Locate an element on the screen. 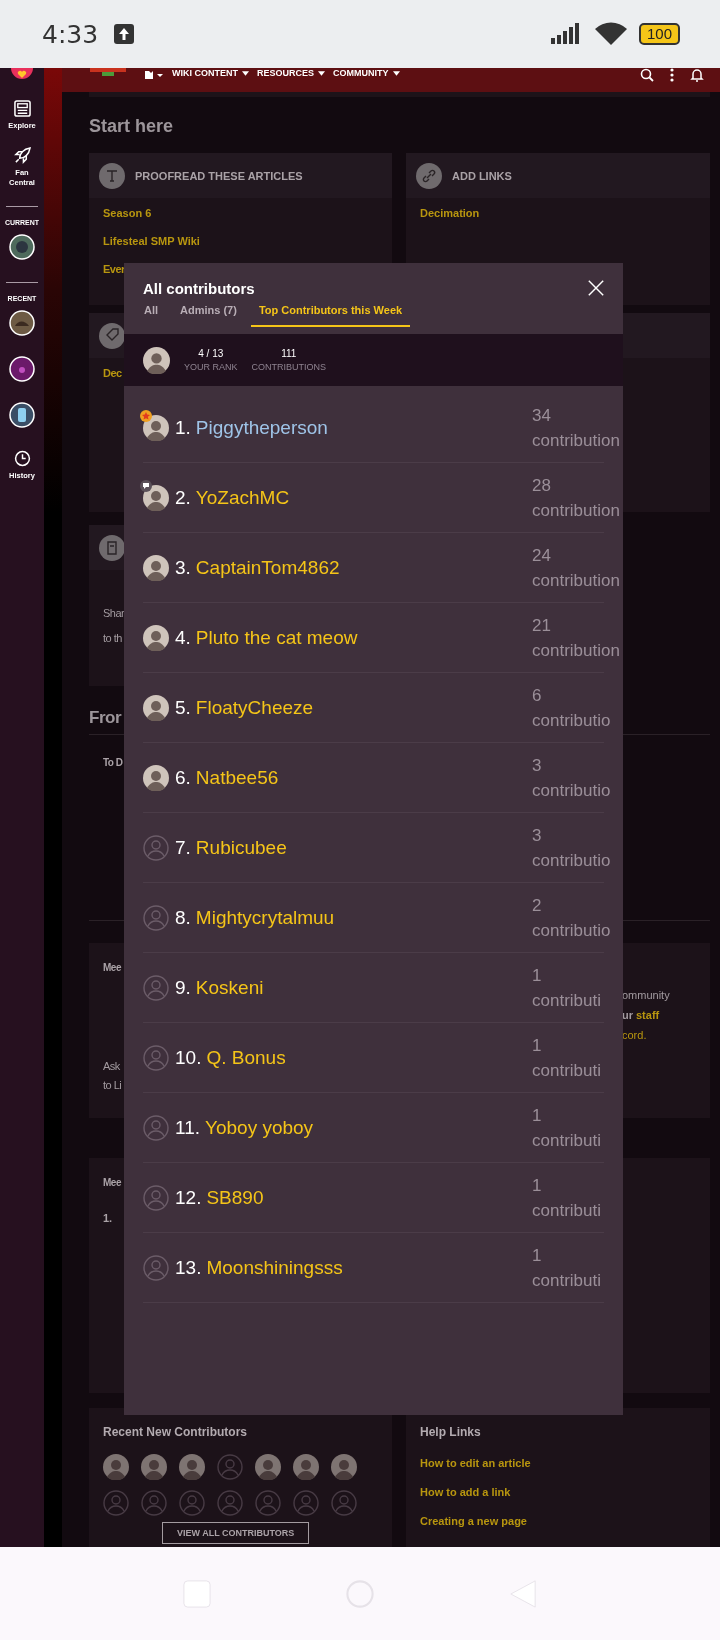 The height and width of the screenshot is (1640, 720). section-heading: Start here is located at coordinates (132, 126).